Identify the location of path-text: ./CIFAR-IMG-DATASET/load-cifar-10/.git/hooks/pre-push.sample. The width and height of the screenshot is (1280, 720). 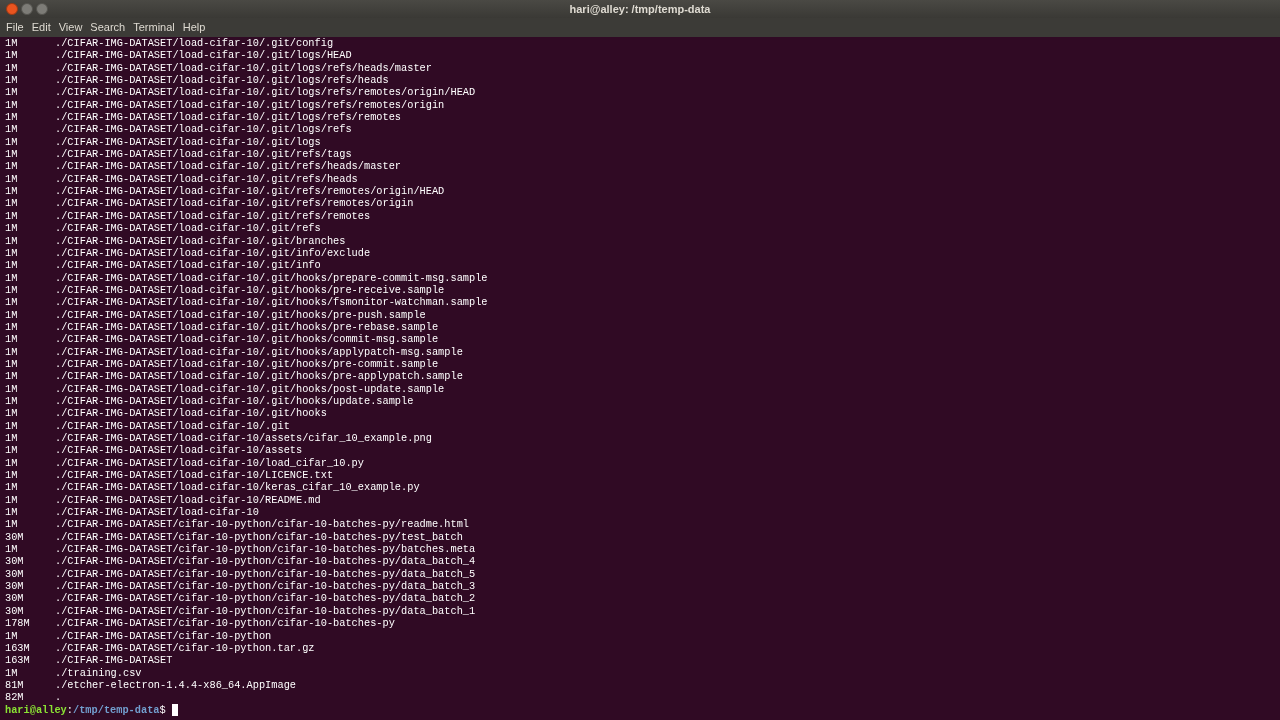
(240, 314).